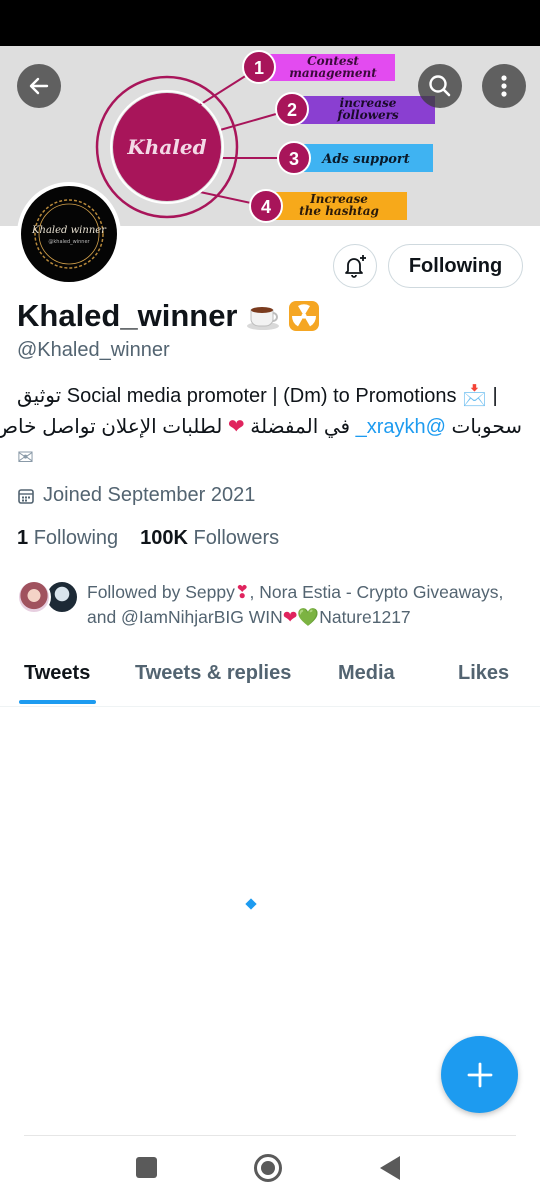  What do you see at coordinates (270, 1135) in the screenshot?
I see `nav-divider` at bounding box center [270, 1135].